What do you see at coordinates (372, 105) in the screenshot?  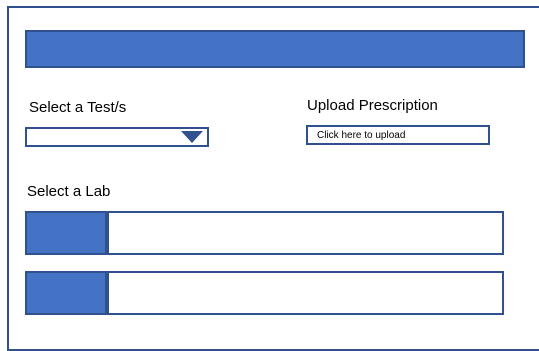 I see `upload-prescription-label: Upload Prescription` at bounding box center [372, 105].